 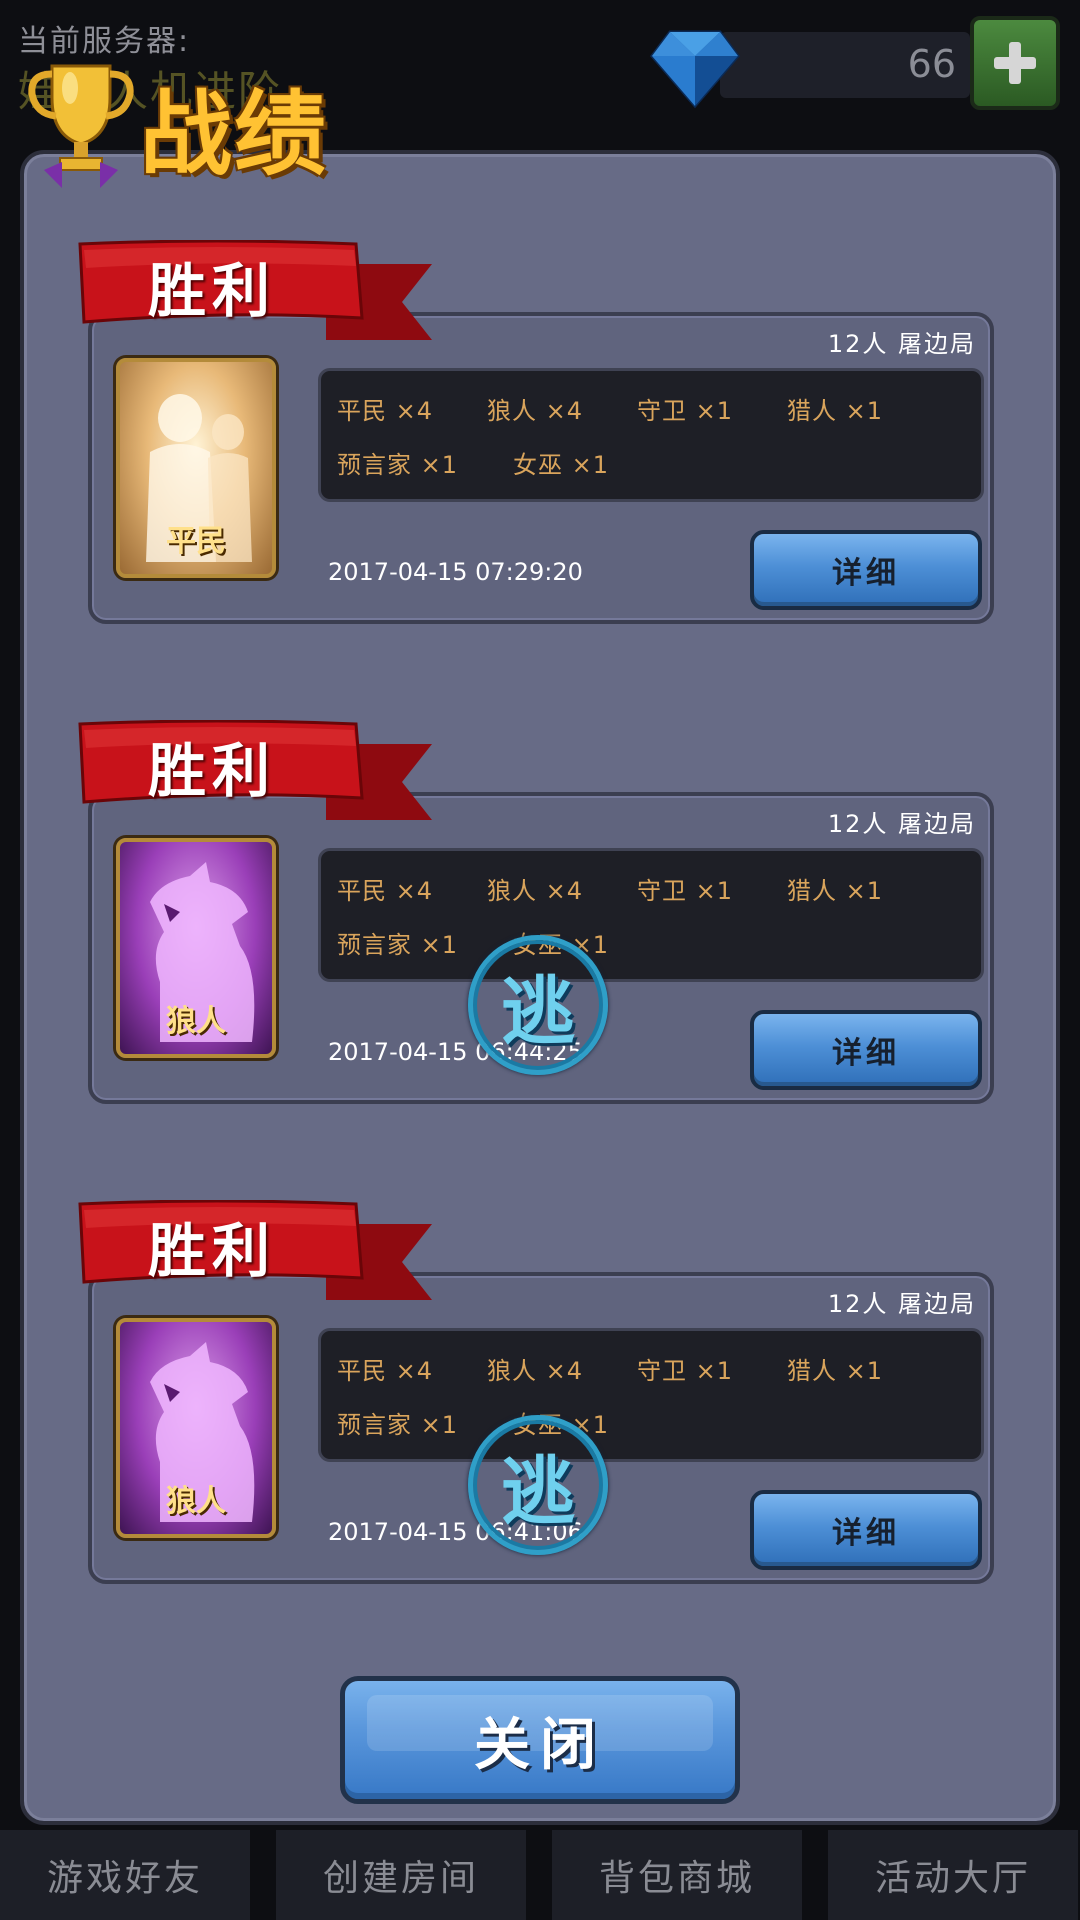 What do you see at coordinates (401, 1875) in the screenshot?
I see `nav-create-room: 创建房间` at bounding box center [401, 1875].